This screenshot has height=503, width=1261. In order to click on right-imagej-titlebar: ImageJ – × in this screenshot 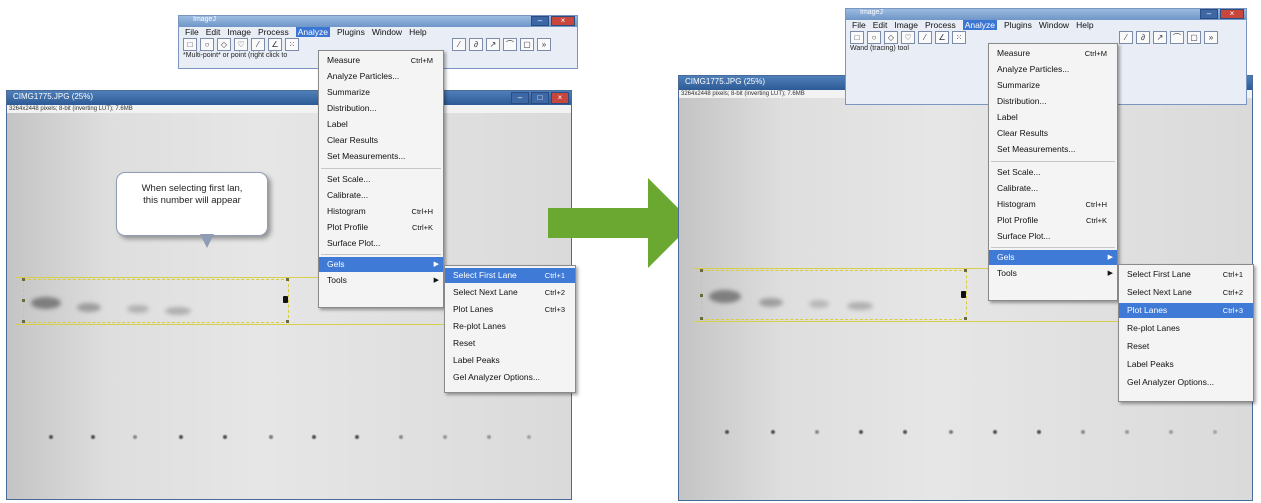, I will do `click(1046, 14)`.